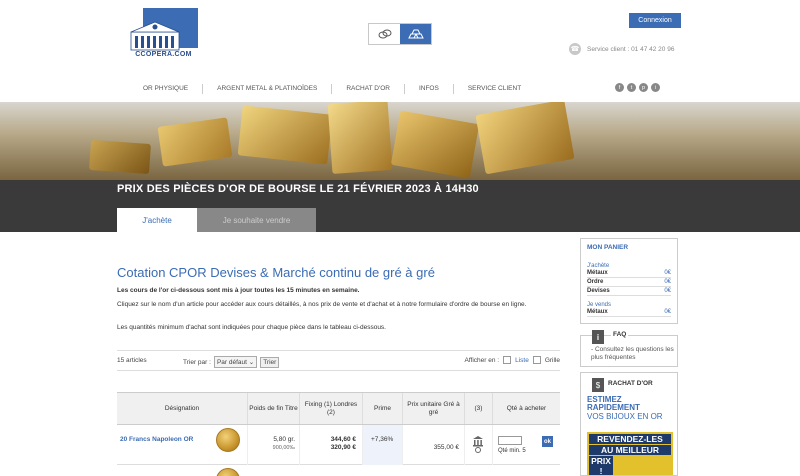  What do you see at coordinates (343, 447) in the screenshot?
I see `fixing-2: 320,90 €` at bounding box center [343, 447].